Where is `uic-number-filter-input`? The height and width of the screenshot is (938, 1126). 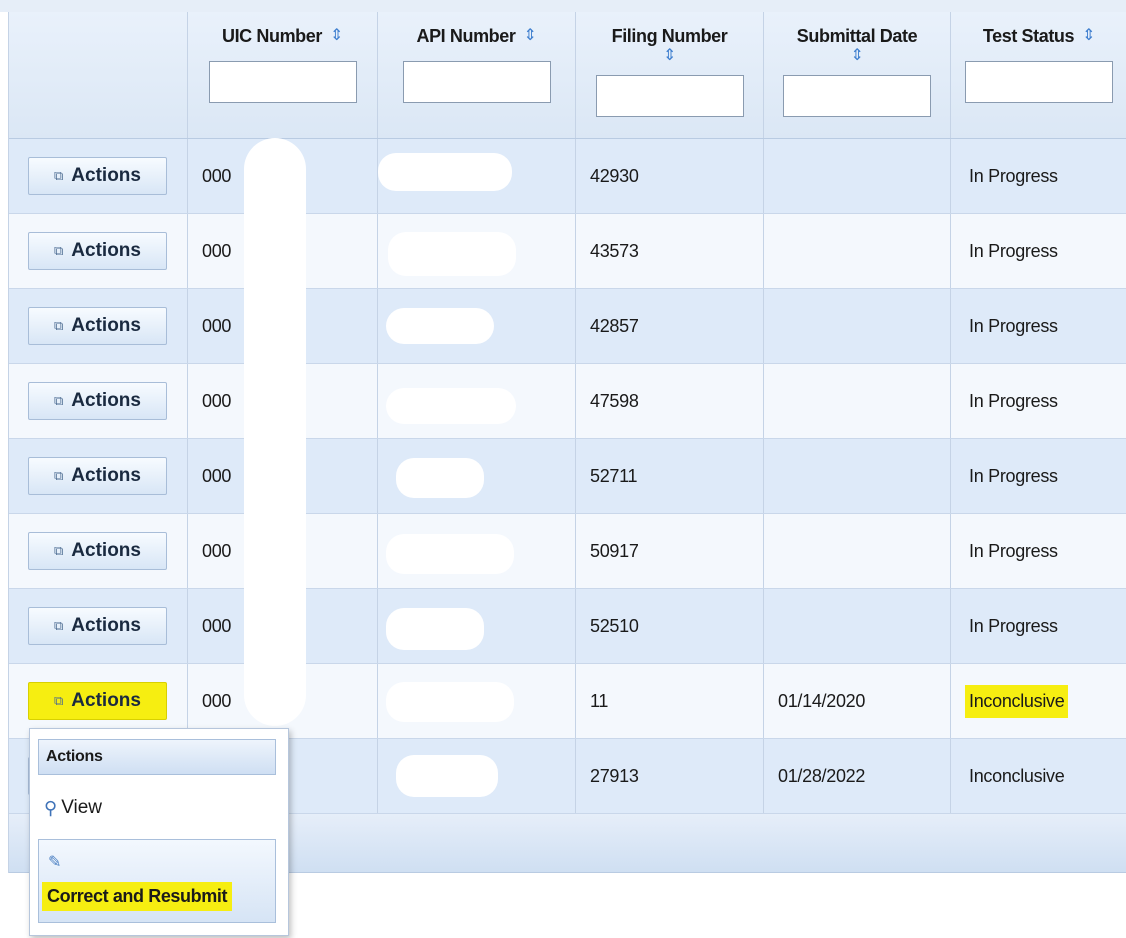 uic-number-filter-input is located at coordinates (282, 82).